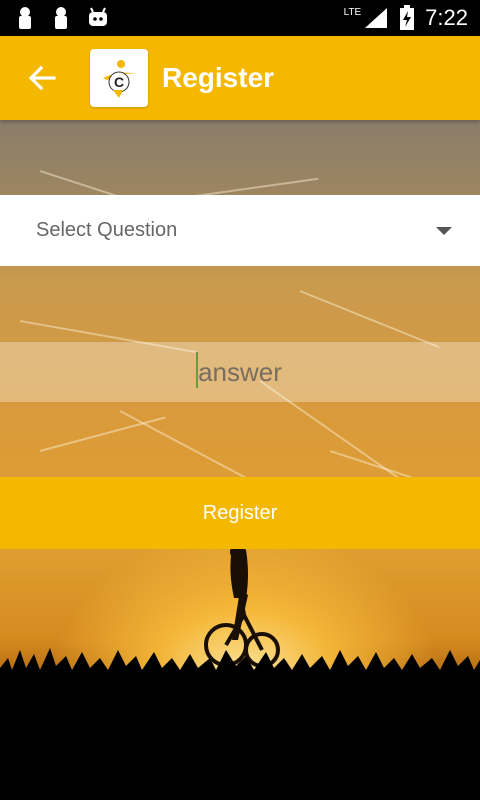 Image resolution: width=480 pixels, height=800 pixels. I want to click on arrow-back-icon, so click(42, 78).